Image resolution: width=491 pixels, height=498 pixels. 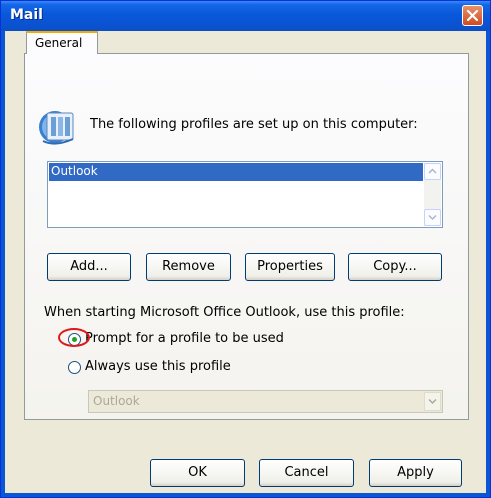 What do you see at coordinates (74, 171) in the screenshot?
I see `profile-name: Outlook` at bounding box center [74, 171].